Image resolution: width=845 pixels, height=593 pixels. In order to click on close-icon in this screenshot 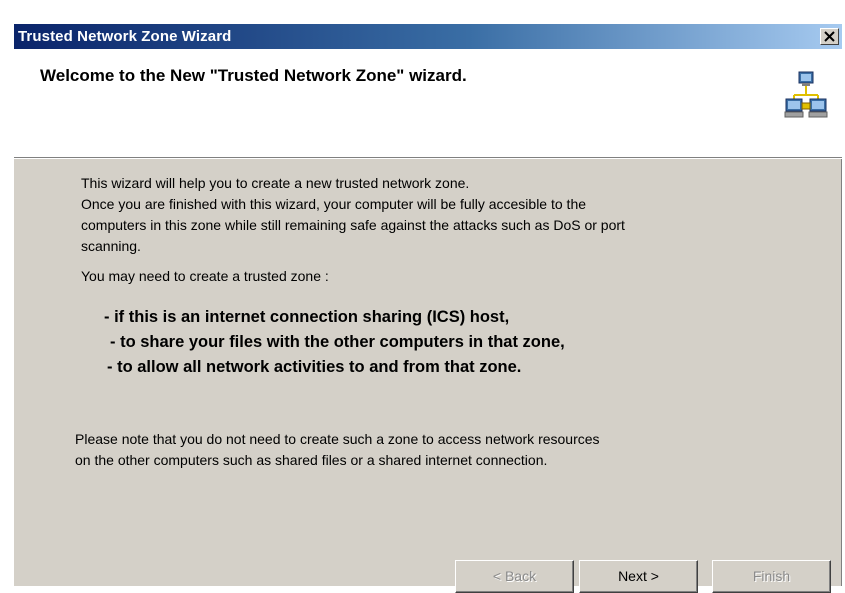, I will do `click(829, 36)`.